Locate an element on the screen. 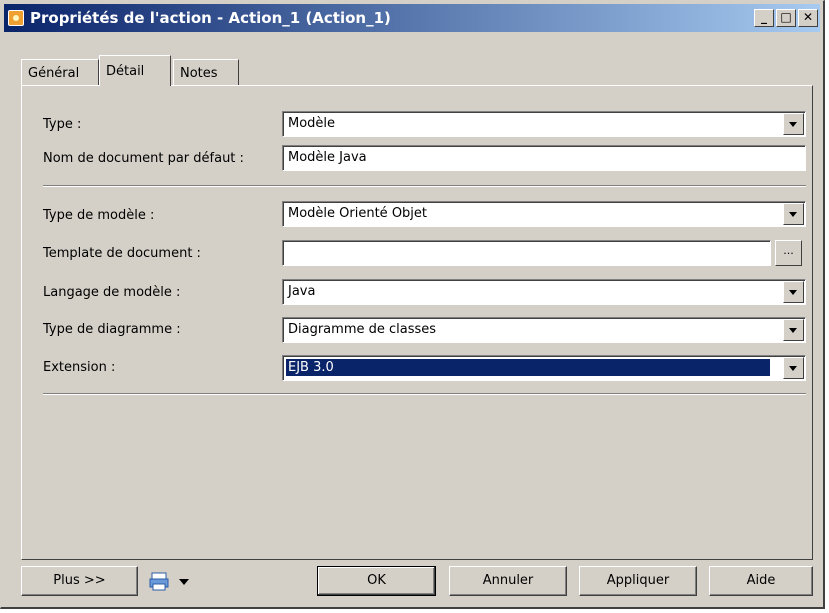  model-type-label: Type de modèle : is located at coordinates (99, 215).